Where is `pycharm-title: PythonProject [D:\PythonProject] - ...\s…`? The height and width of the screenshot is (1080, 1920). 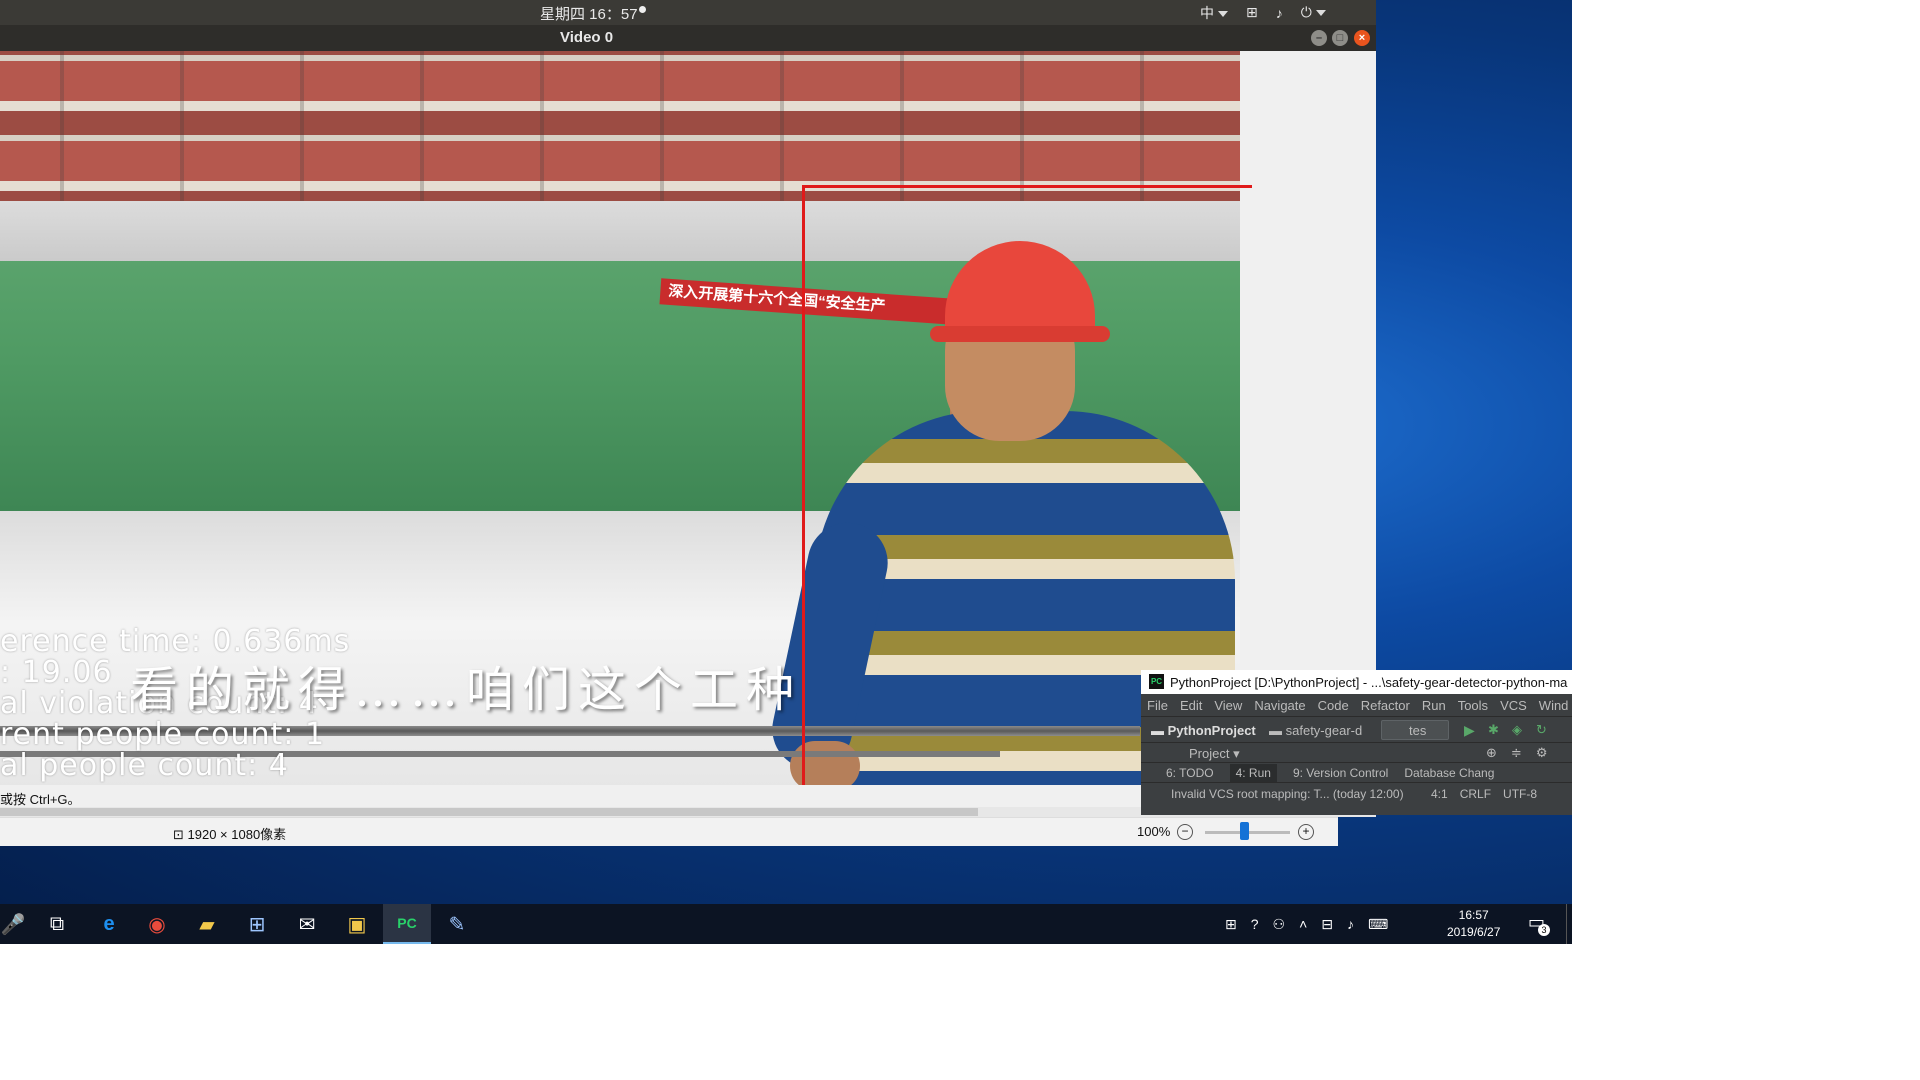
pycharm-title: PythonProject [D:\PythonProject] - ...\s… is located at coordinates (1369, 682).